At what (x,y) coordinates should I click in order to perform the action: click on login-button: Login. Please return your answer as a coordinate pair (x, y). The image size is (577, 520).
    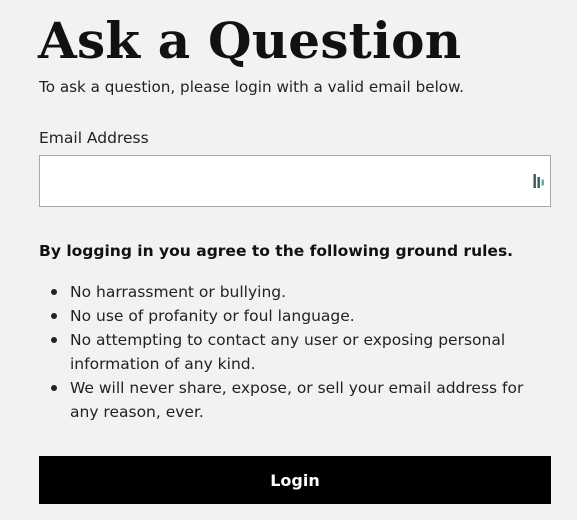
    Looking at the image, I should click on (295, 480).